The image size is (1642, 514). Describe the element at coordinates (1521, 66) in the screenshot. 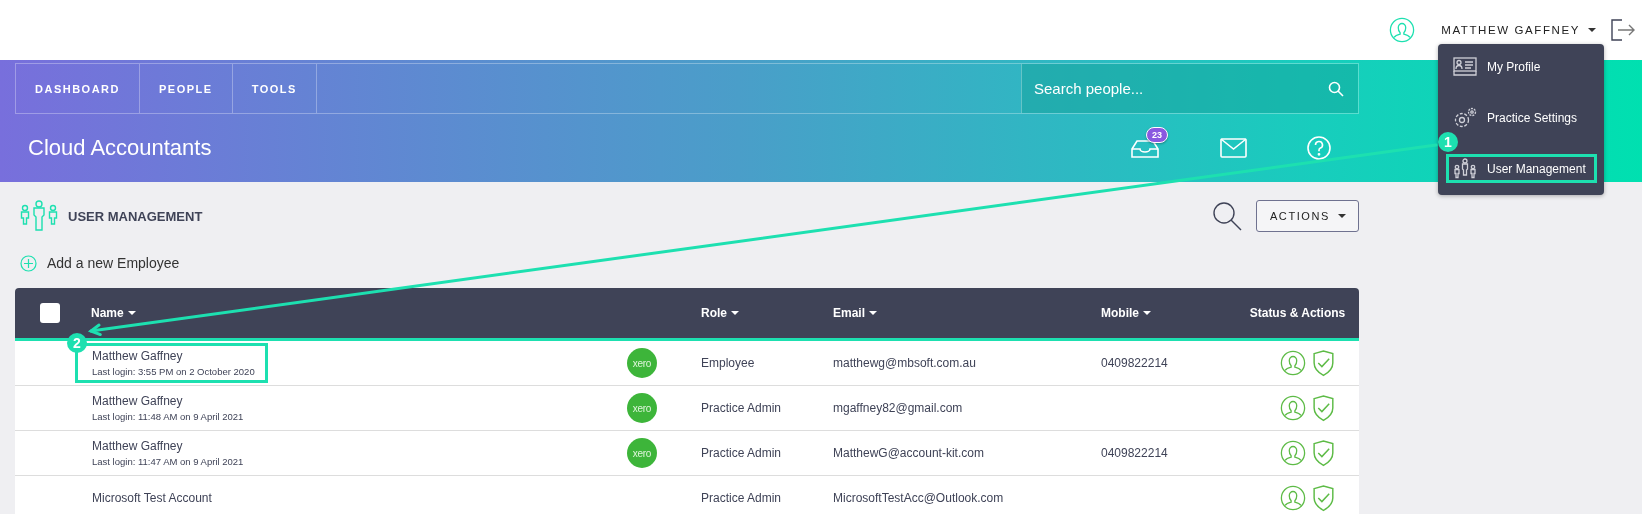

I see `menu-item: My Profile` at that location.